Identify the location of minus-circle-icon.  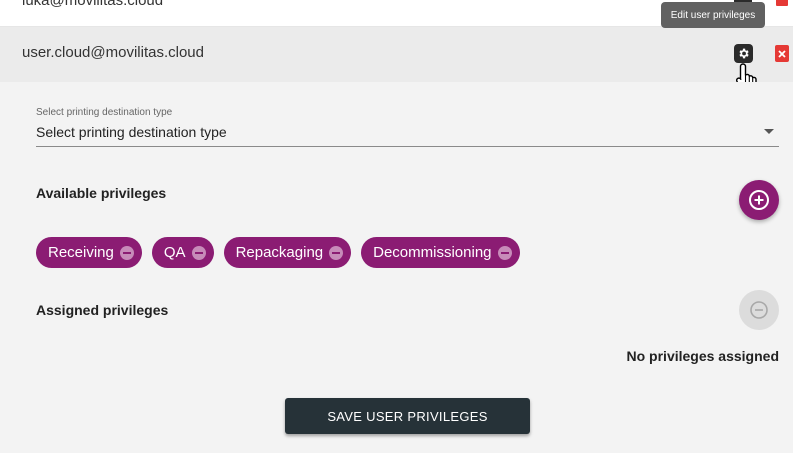
(759, 310).